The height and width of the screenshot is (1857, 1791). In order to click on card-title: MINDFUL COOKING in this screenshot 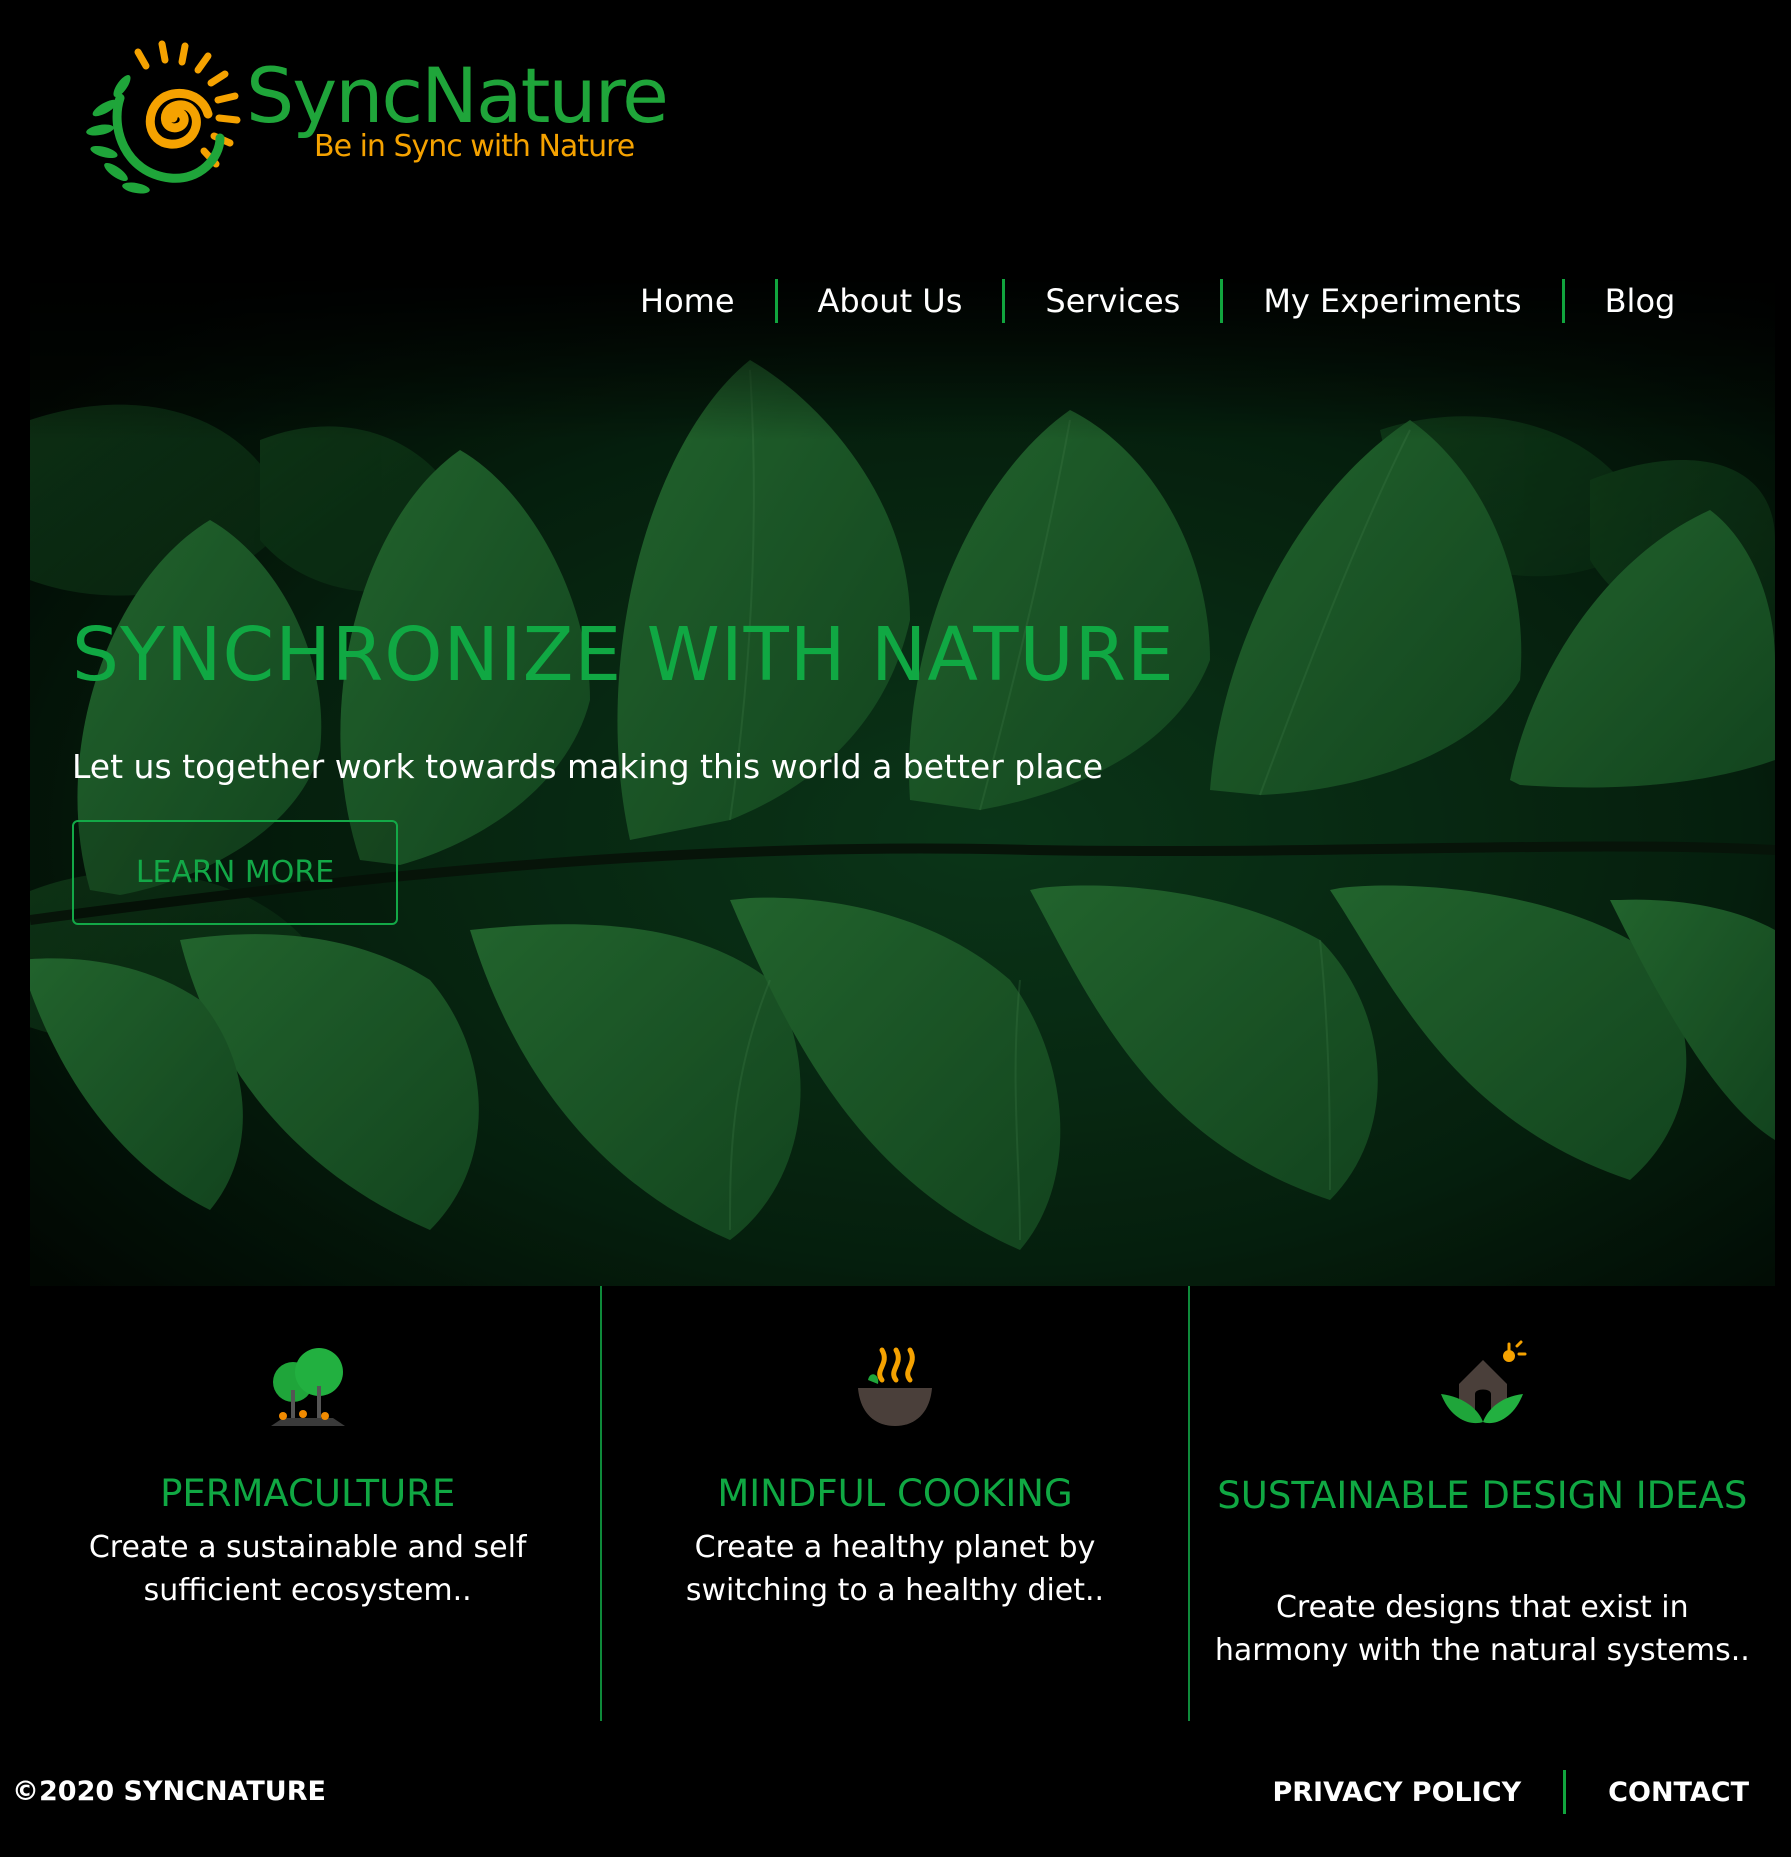, I will do `click(895, 1493)`.